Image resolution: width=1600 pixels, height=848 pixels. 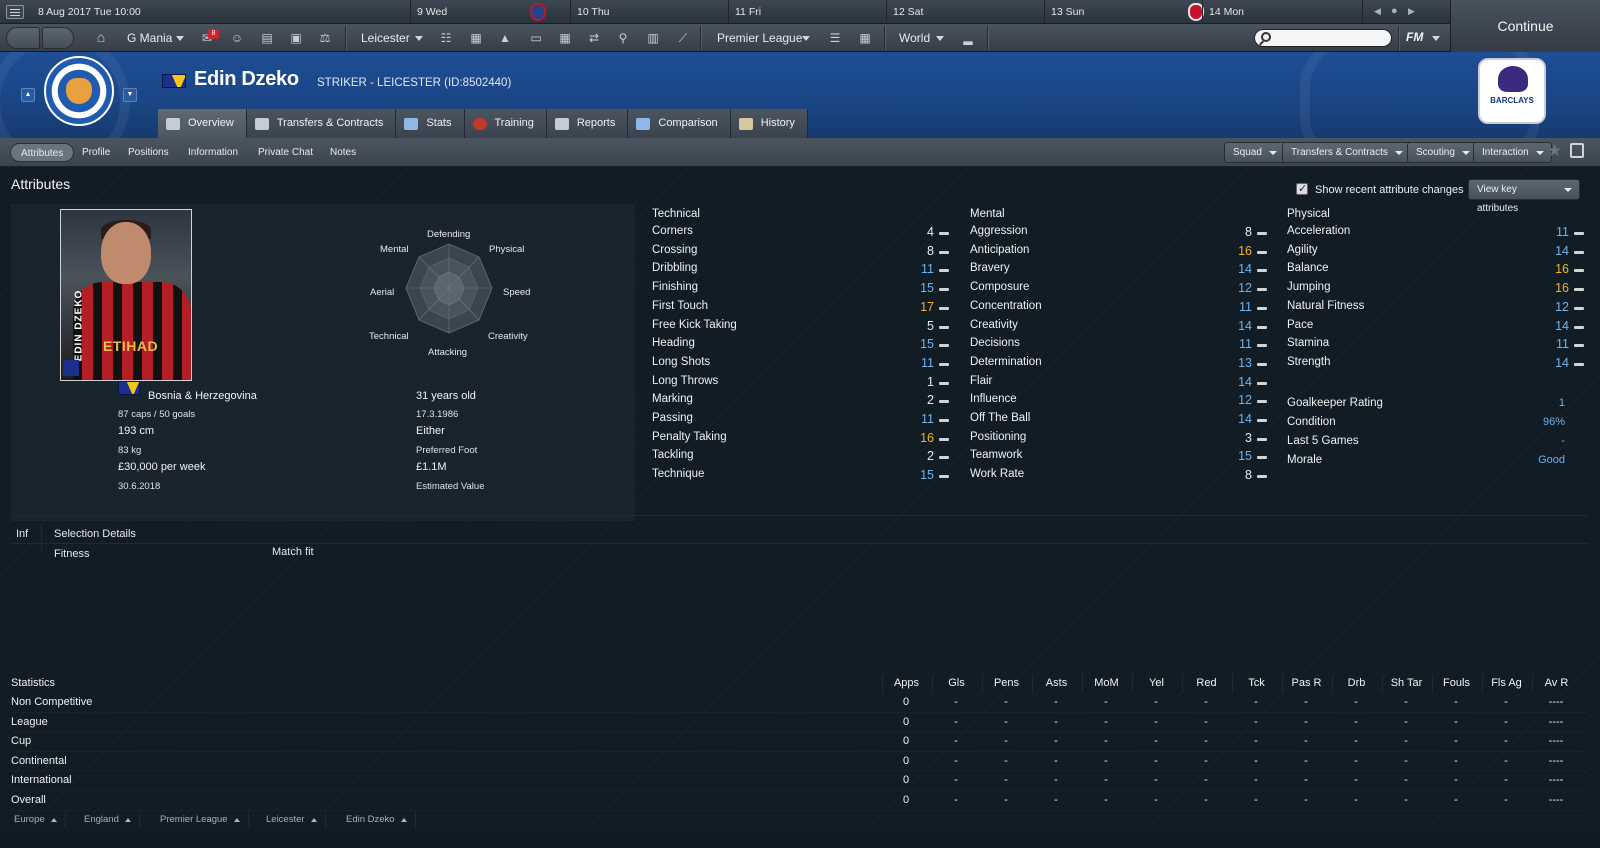 What do you see at coordinates (1435, 234) in the screenshot?
I see `attribute-row: Acceleration 11` at bounding box center [1435, 234].